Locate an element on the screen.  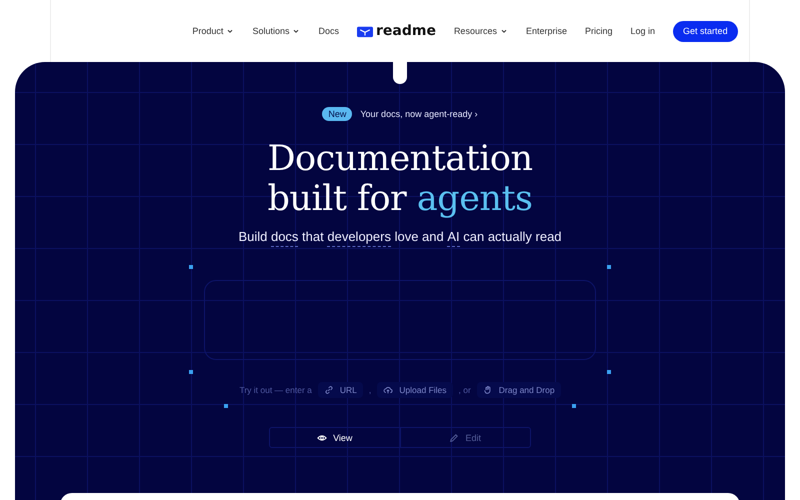
logo-link: readme is located at coordinates (396, 31).